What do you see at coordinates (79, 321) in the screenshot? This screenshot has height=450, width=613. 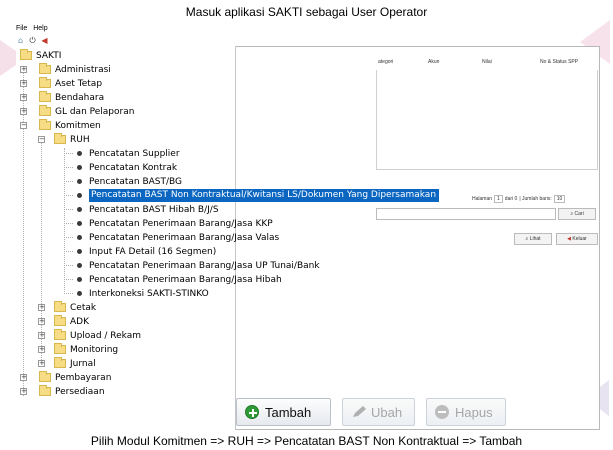 I see `tree-label: ADK` at bounding box center [79, 321].